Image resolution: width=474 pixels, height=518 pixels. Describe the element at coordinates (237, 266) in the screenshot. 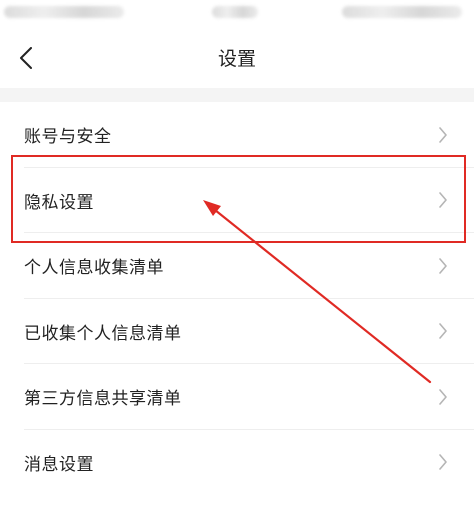

I see `settings-item-personal-info-collection: 个人信息收集清单` at that location.